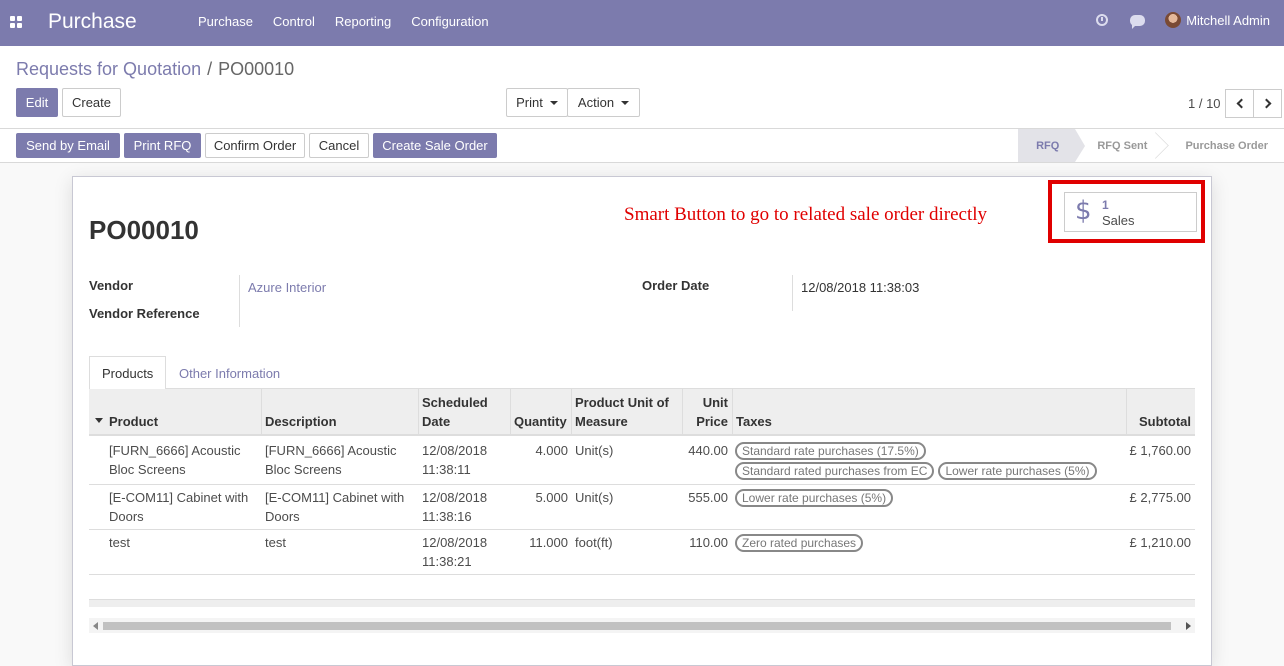  Describe the element at coordinates (1204, 103) in the screenshot. I see `pager-value: 1 / 10` at that location.